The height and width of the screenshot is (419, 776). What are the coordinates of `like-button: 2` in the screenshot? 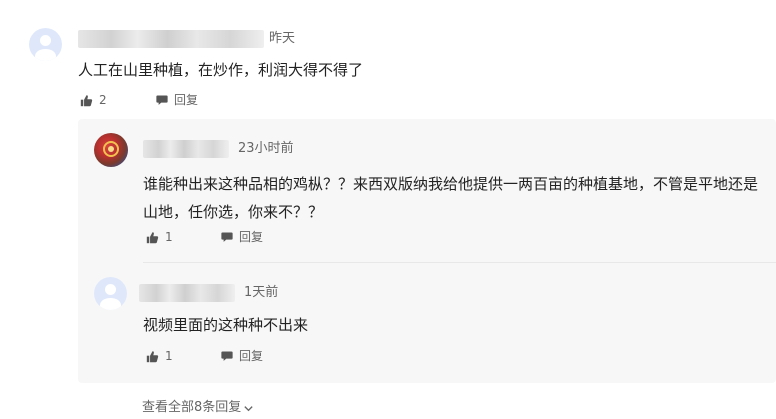 It's located at (93, 100).